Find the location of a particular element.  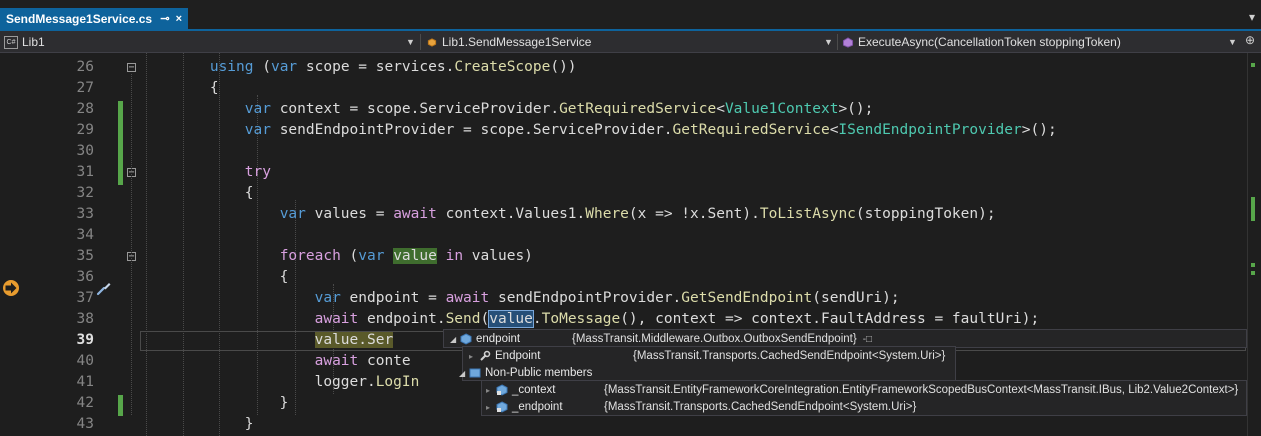

line-number: 38 is located at coordinates (85, 319).